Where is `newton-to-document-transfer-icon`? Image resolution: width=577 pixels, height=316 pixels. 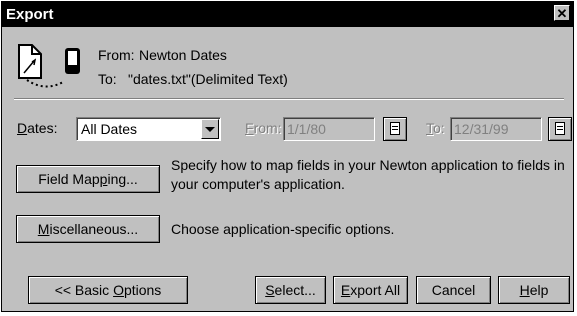
newton-to-document-transfer-icon is located at coordinates (49, 66).